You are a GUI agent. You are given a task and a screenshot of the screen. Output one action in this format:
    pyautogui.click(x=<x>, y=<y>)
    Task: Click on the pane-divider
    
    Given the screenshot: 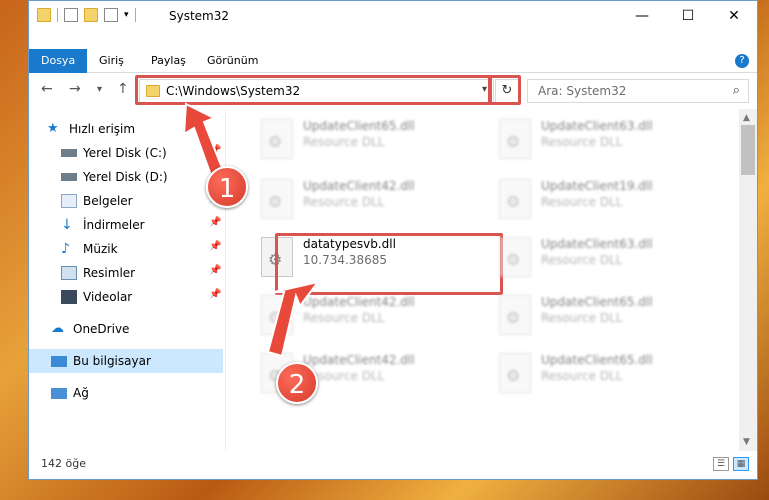 What is the action you would take?
    pyautogui.click(x=225, y=280)
    